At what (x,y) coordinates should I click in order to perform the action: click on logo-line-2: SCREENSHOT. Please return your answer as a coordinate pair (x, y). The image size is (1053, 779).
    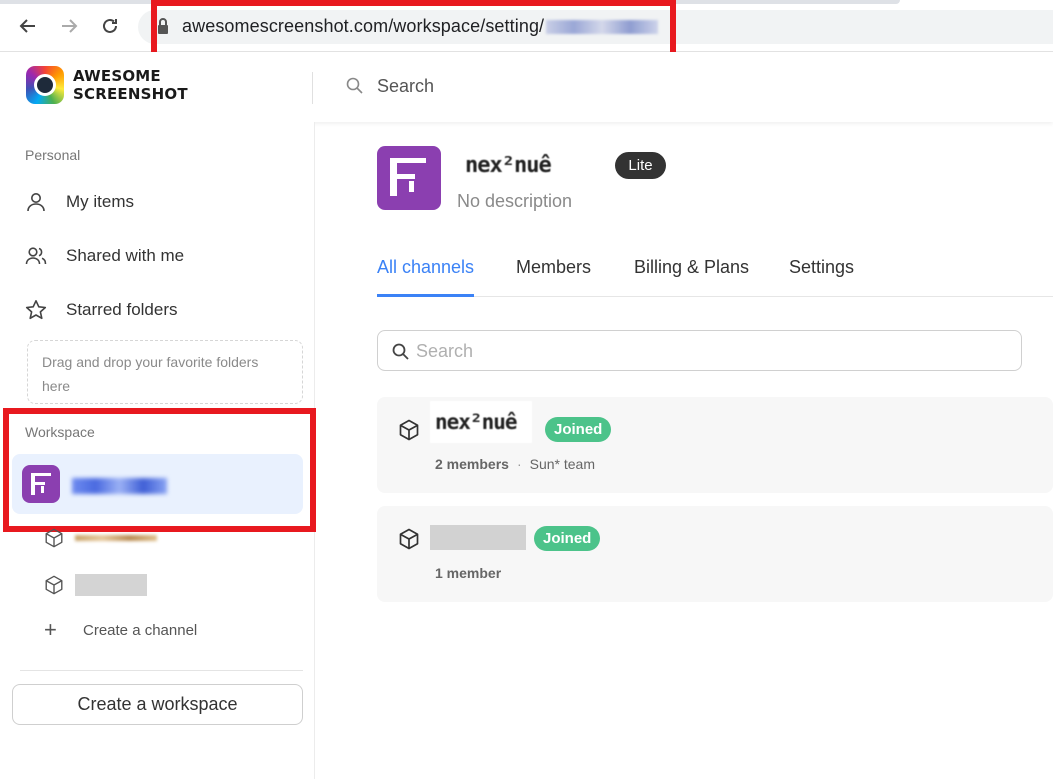
    Looking at the image, I should click on (130, 94).